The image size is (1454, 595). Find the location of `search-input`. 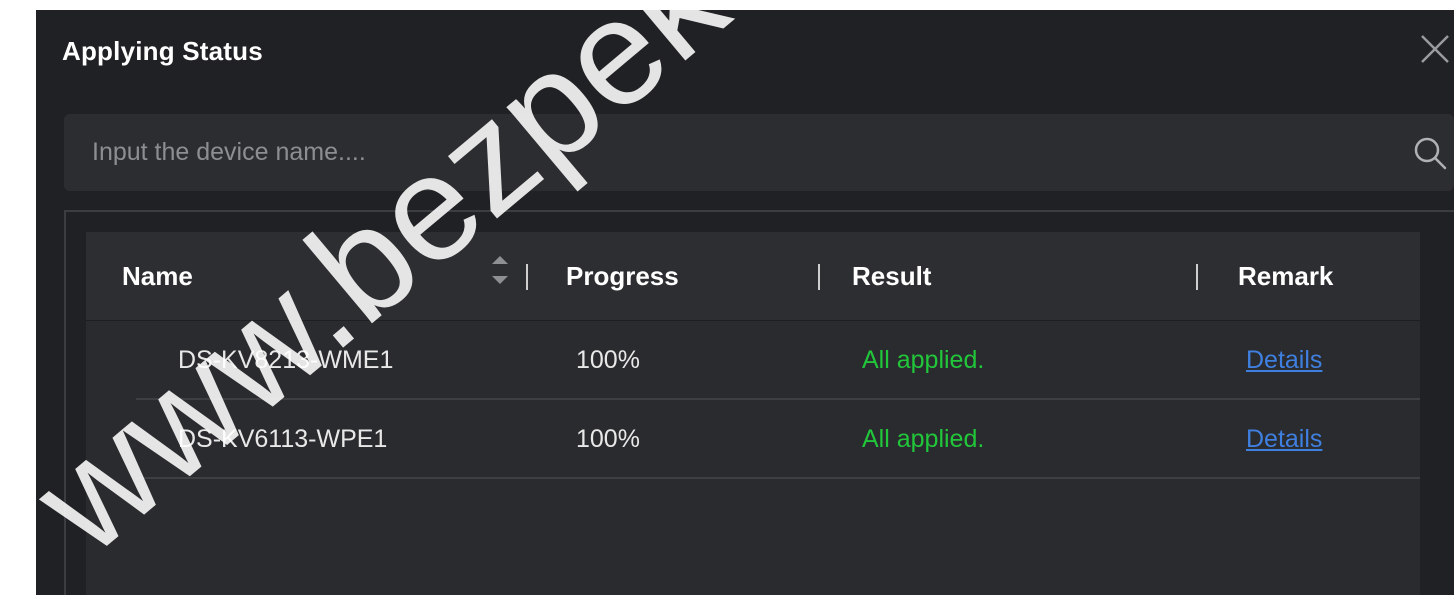

search-input is located at coordinates (714, 152).